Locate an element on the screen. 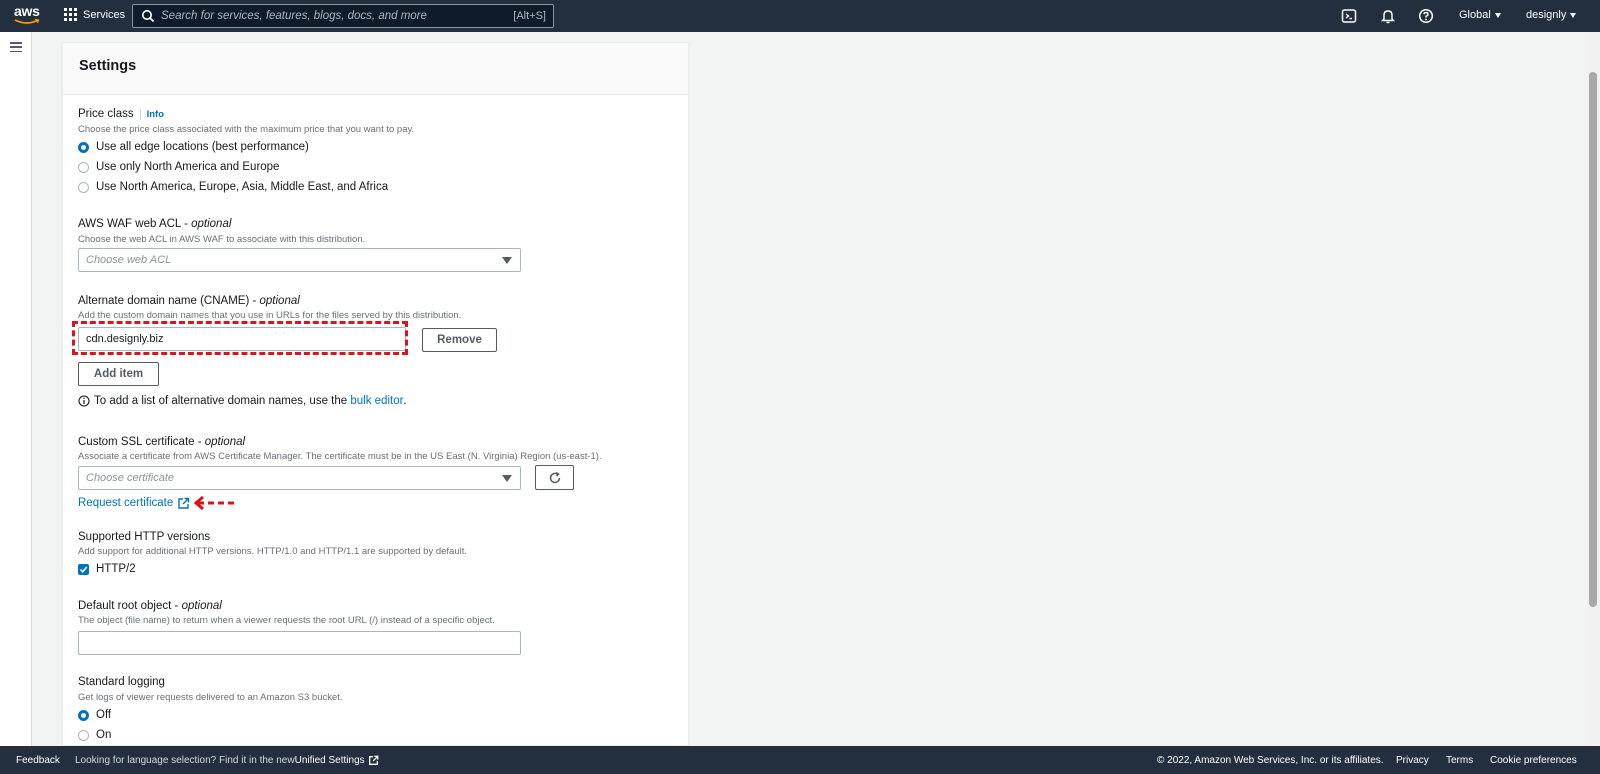 Image resolution: width=1600 pixels, height=774 pixels. ssl-certificate-select: Choose certificate is located at coordinates (299, 478).